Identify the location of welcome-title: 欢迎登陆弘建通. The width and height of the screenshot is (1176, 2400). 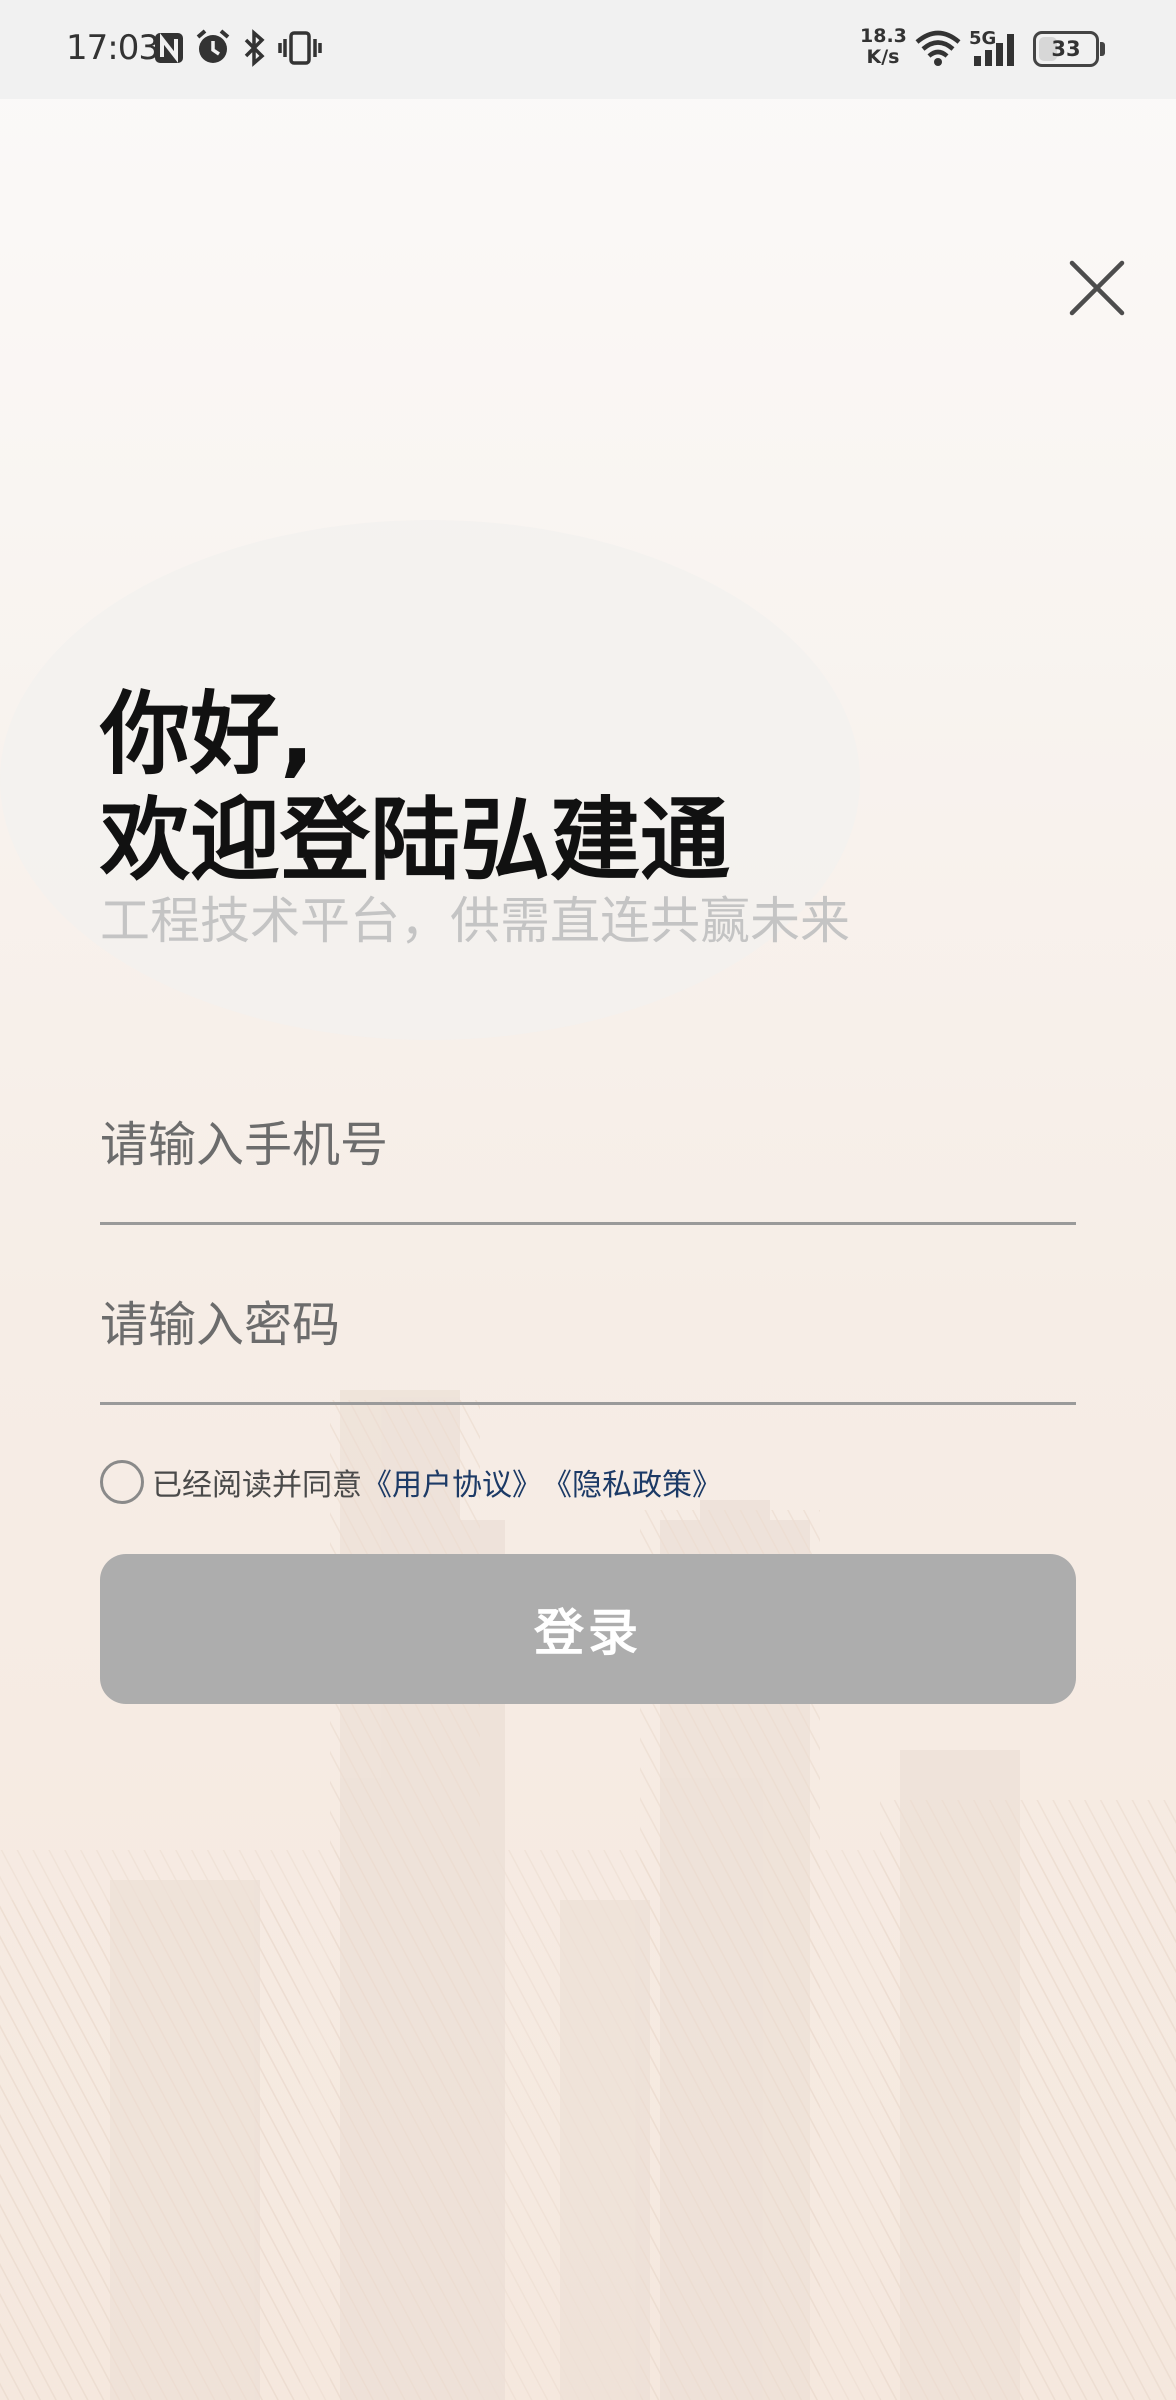
(415, 840).